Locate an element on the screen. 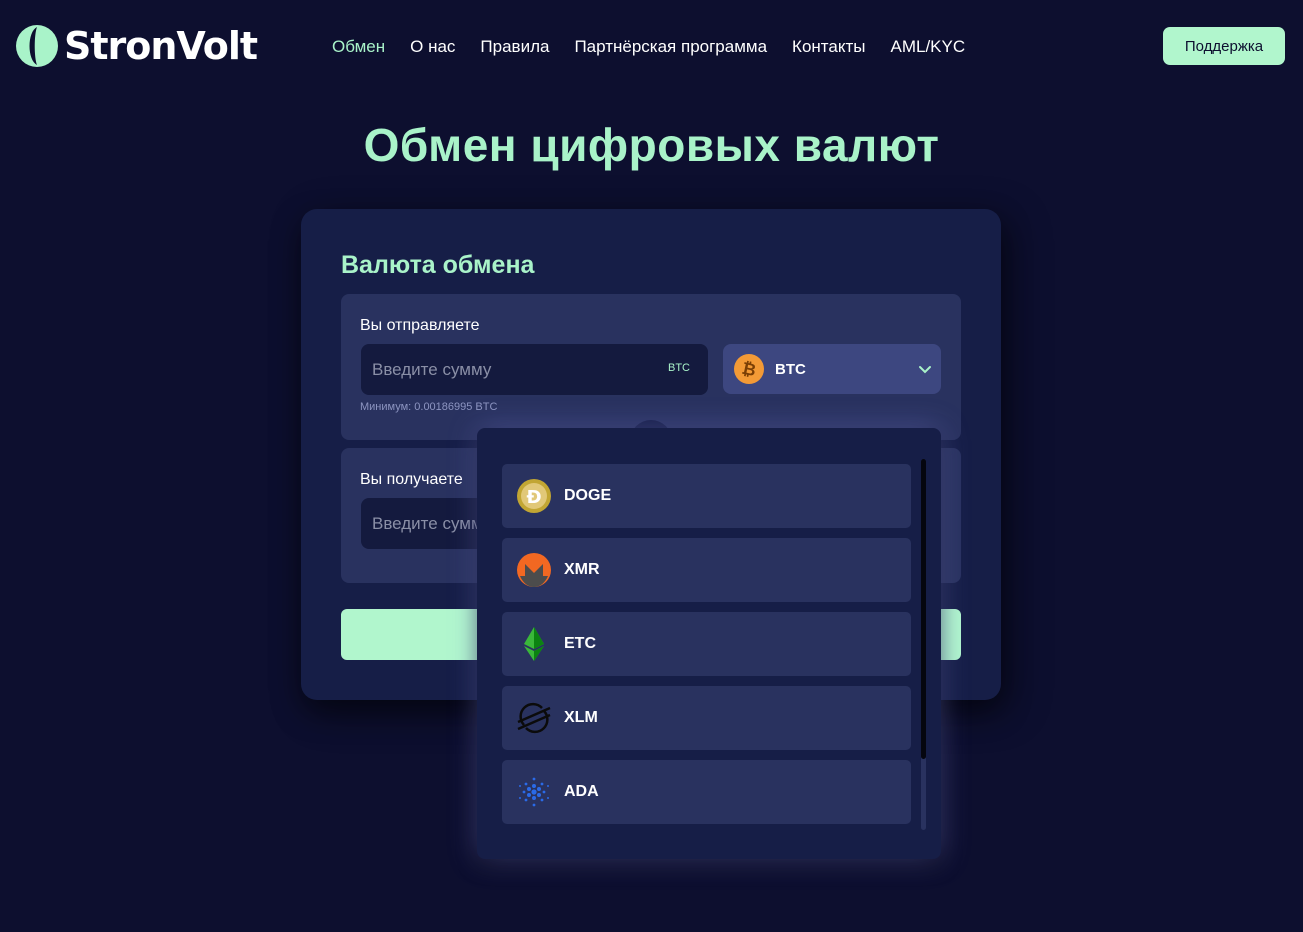 This screenshot has height=932, width=1303. receive-label: Вы получаете is located at coordinates (411, 479).